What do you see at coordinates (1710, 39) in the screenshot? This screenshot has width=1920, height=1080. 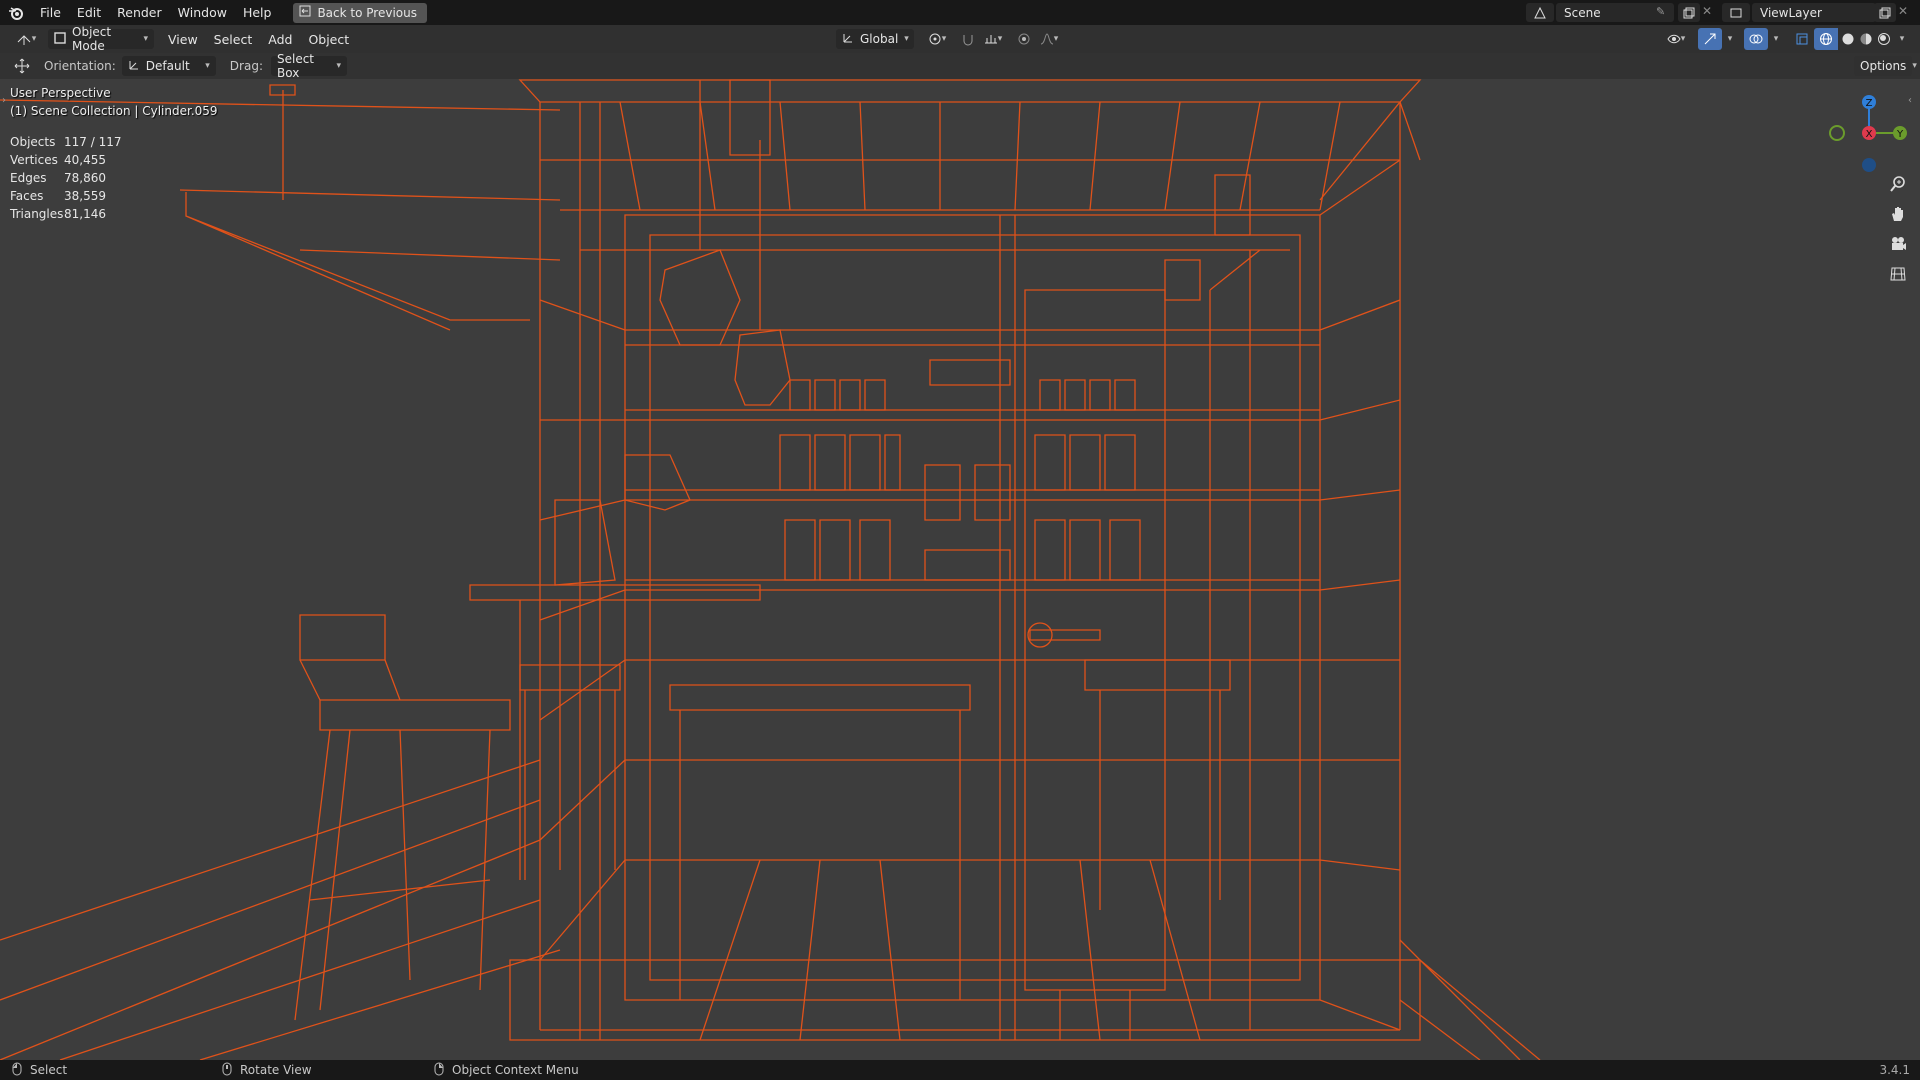 I see `gizmo-toggle-icon` at bounding box center [1710, 39].